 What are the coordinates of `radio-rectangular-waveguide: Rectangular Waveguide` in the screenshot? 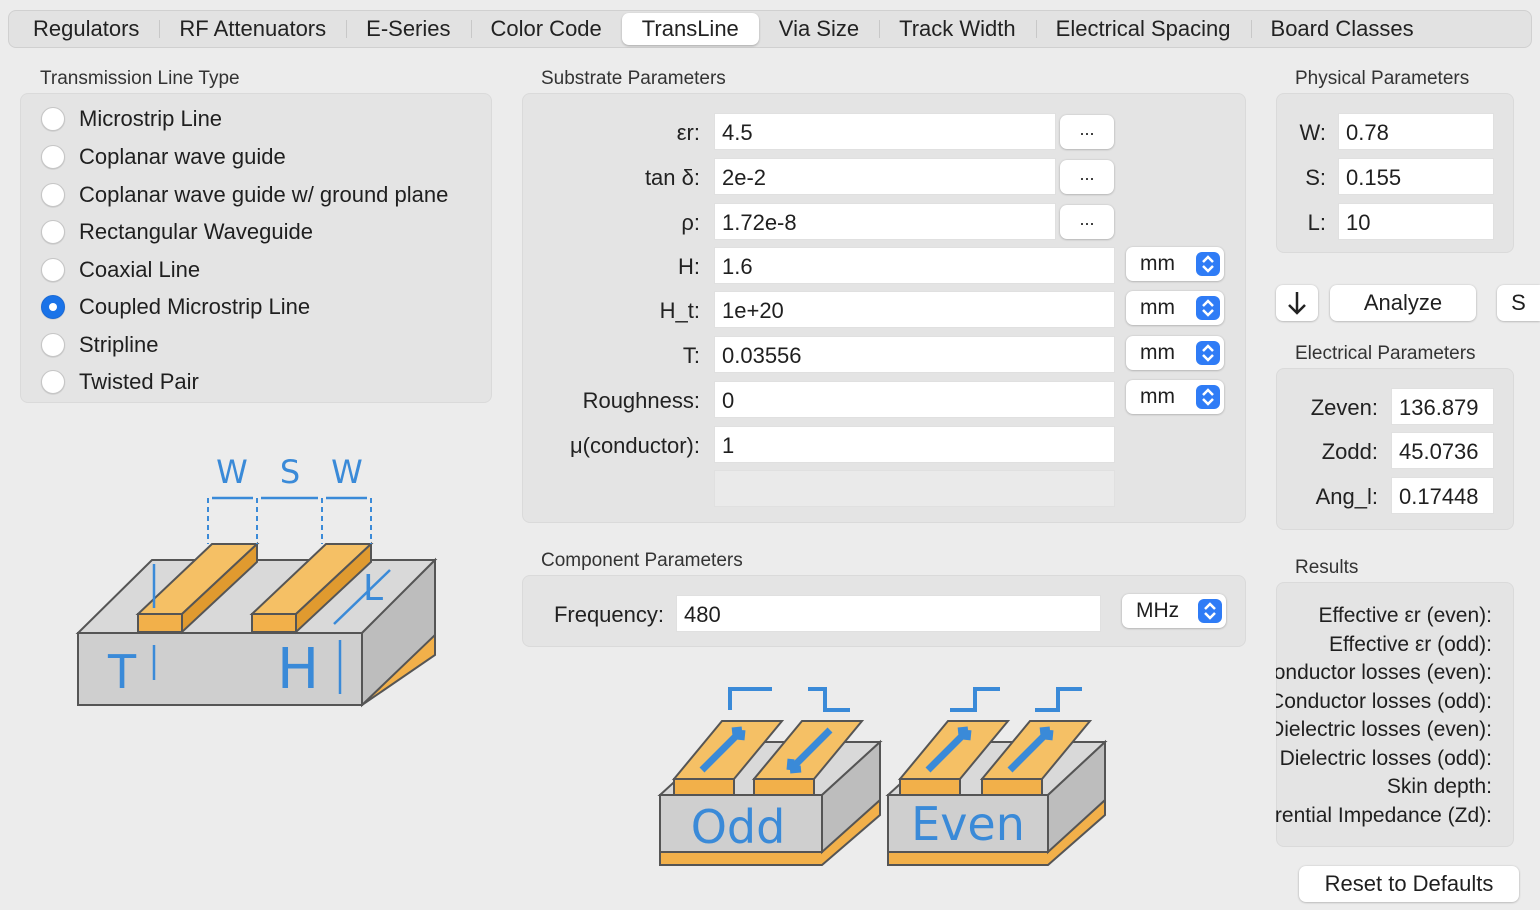 It's located at (177, 232).